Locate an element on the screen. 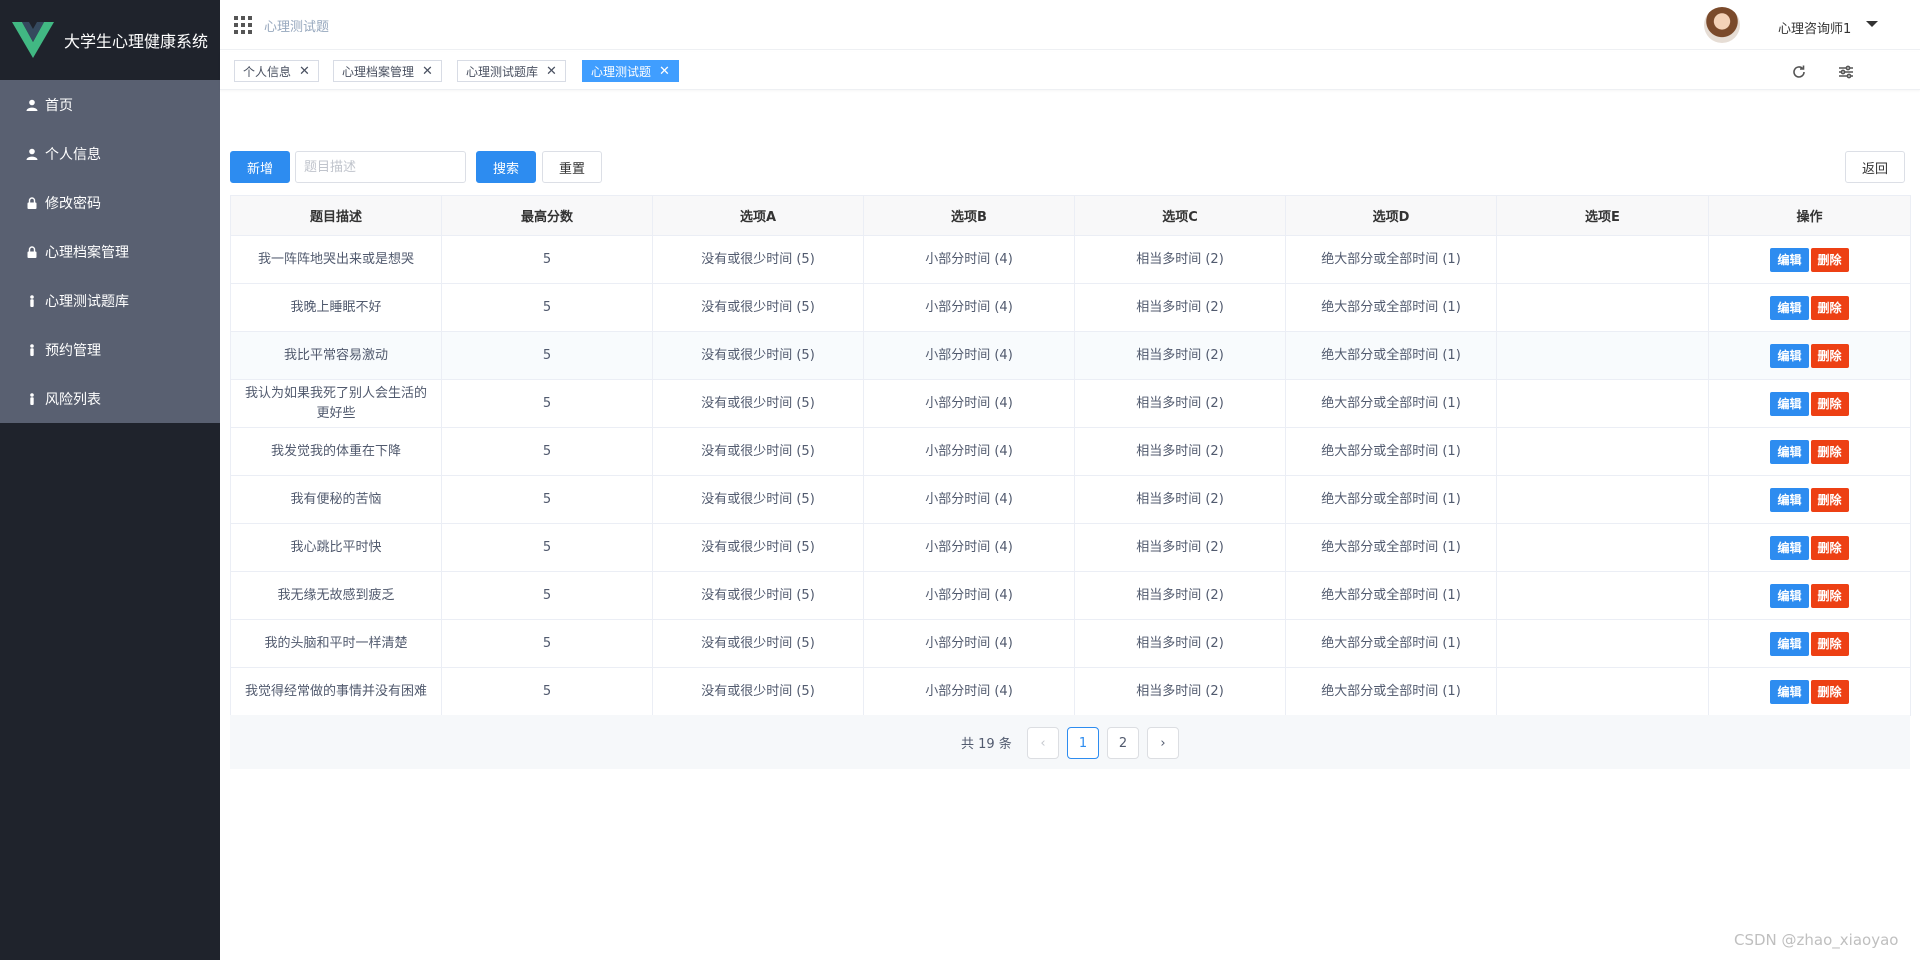  sidebar-item-profile: 个人信息 is located at coordinates (110, 153).